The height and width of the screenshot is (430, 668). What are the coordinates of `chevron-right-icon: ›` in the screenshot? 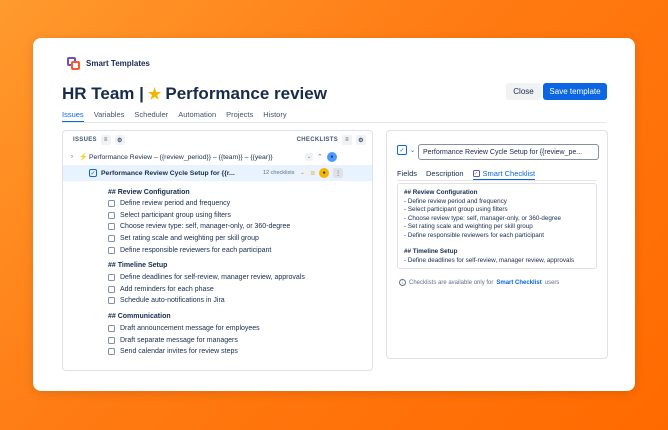 It's located at (75, 157).